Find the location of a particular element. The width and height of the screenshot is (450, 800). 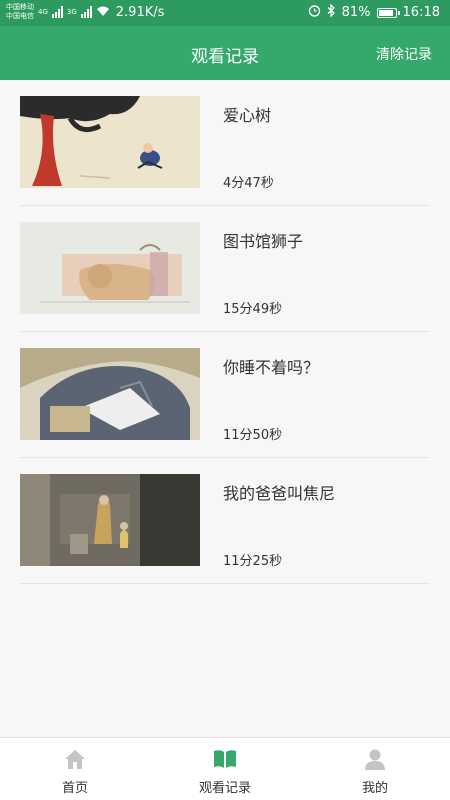

history-item: 爱心树 4分47秒 is located at coordinates (225, 143).